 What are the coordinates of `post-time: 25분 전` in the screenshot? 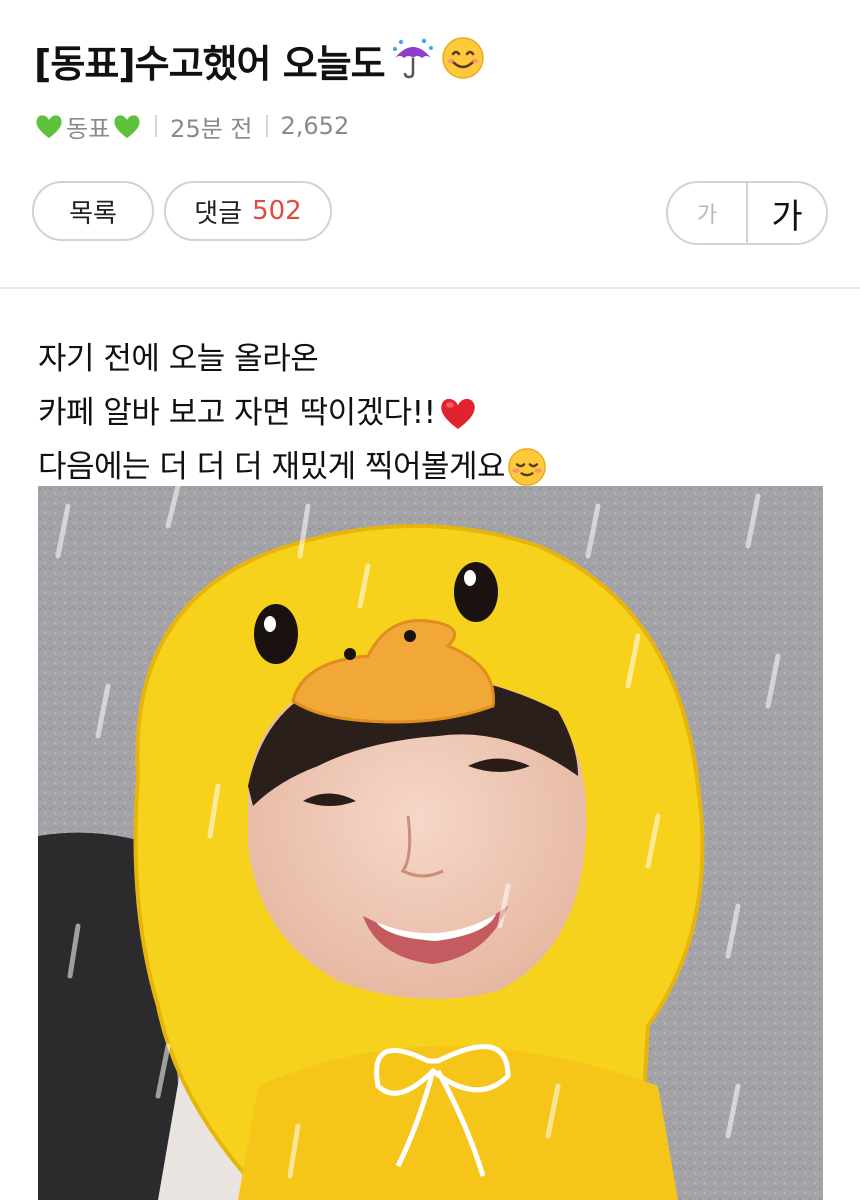 It's located at (211, 128).